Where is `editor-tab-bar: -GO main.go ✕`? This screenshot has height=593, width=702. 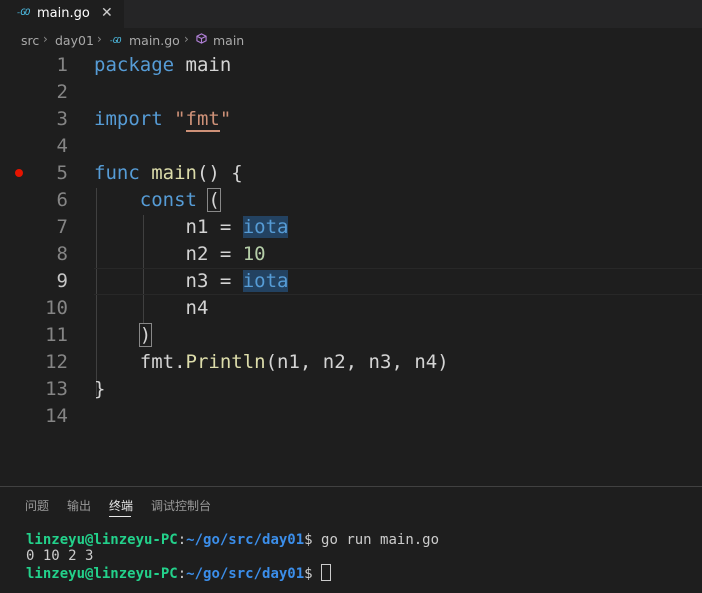
editor-tab-bar: -GO main.go ✕ is located at coordinates (351, 14).